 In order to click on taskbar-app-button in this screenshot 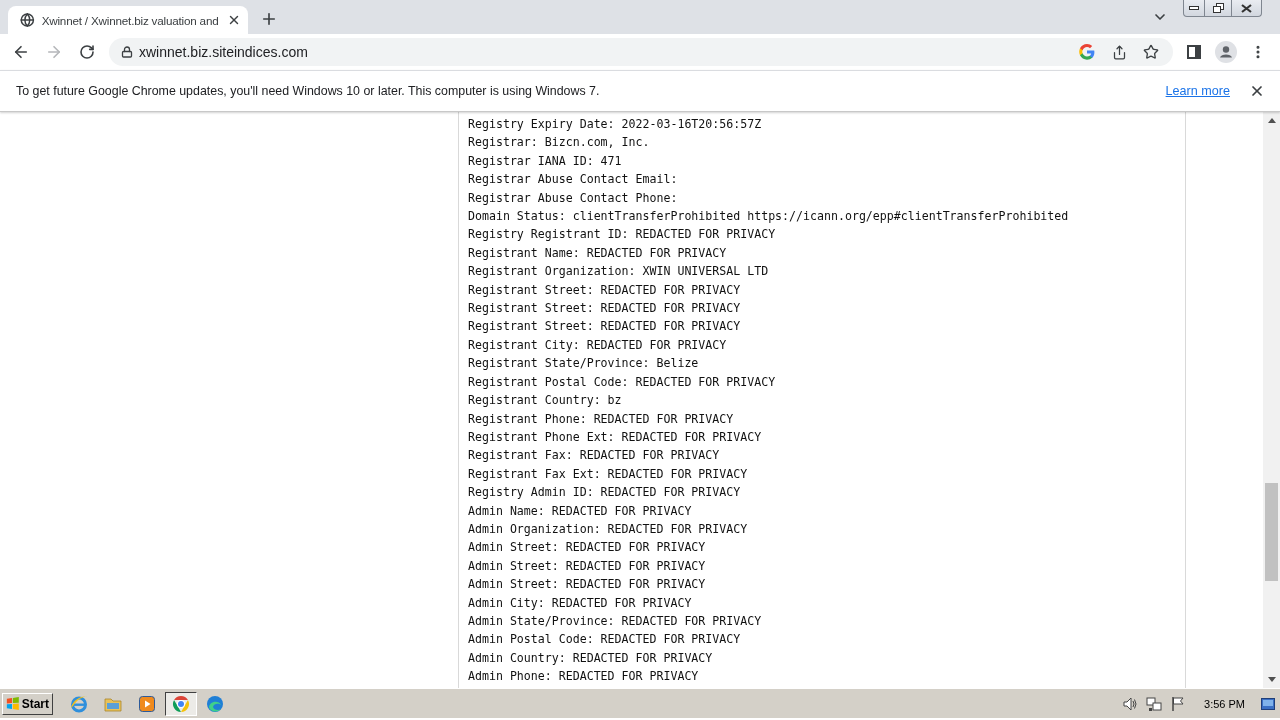, I will do `click(181, 703)`.